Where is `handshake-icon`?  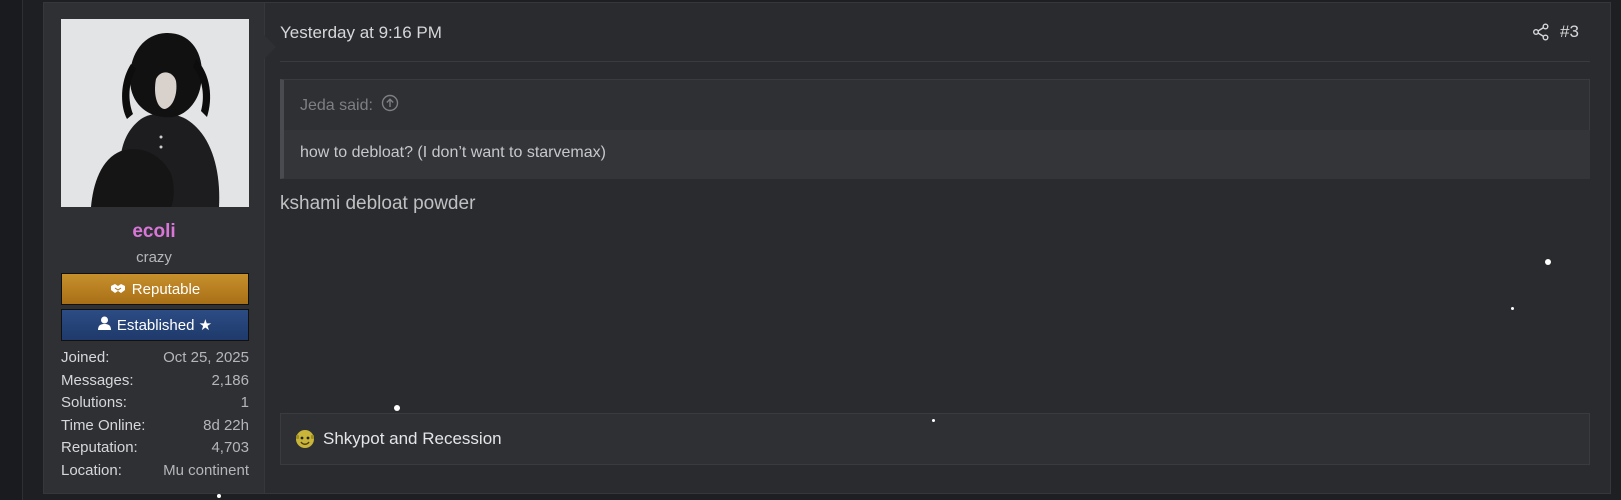
handshake-icon is located at coordinates (118, 289).